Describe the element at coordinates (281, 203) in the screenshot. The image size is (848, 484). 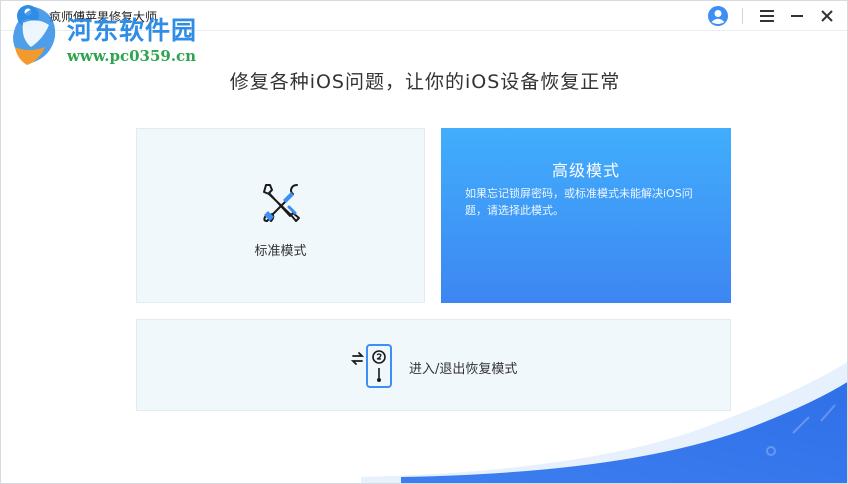
I see `wrench-screwdriver-icon` at that location.